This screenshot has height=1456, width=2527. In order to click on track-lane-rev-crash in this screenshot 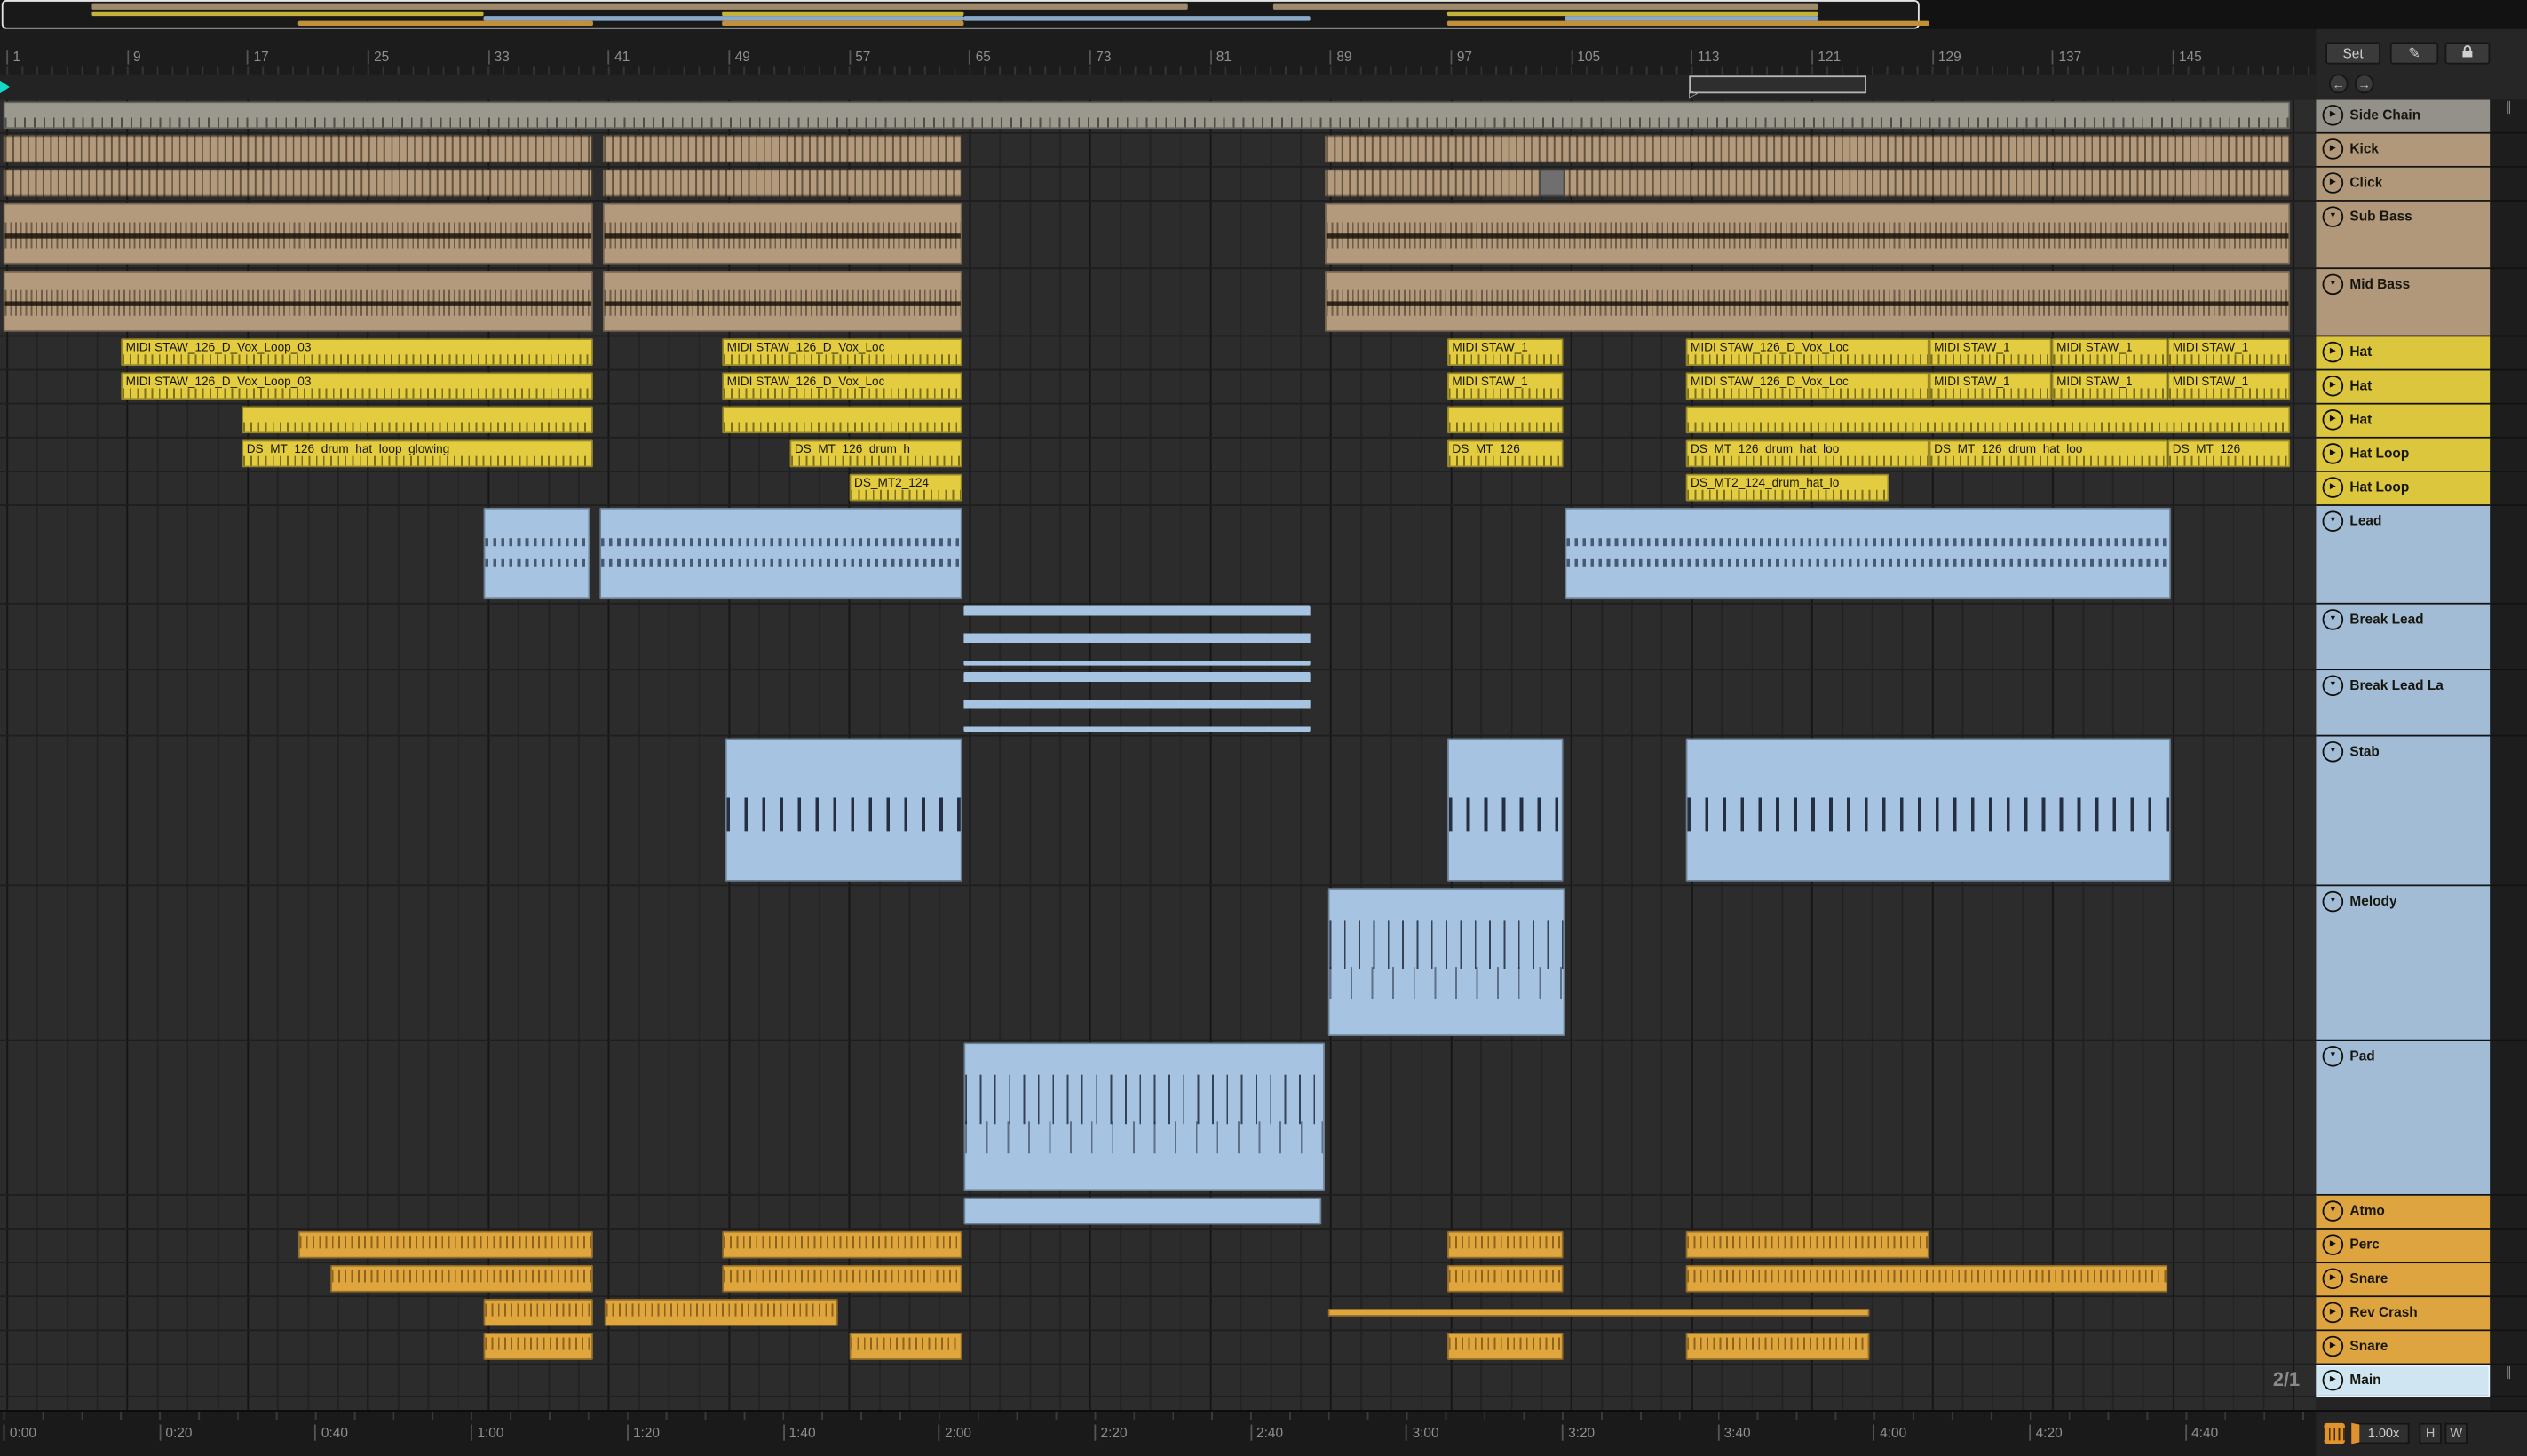, I will do `click(1158, 1314)`.